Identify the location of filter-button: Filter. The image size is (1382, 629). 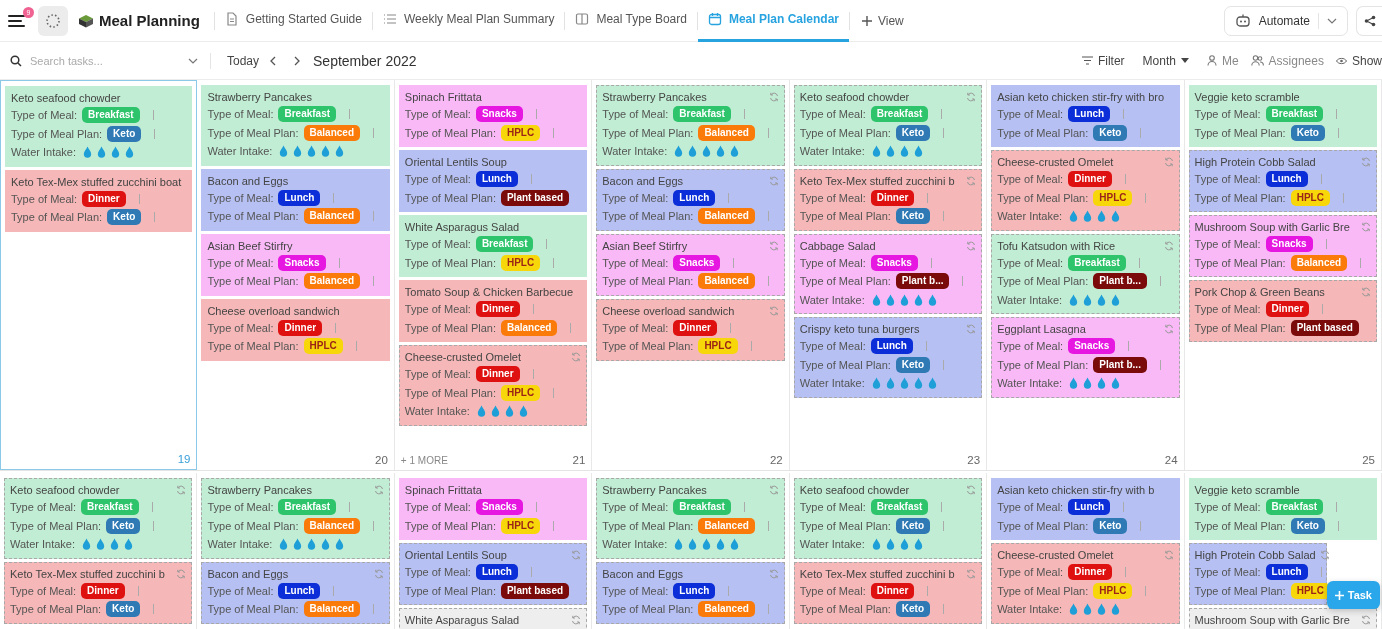
(1103, 60).